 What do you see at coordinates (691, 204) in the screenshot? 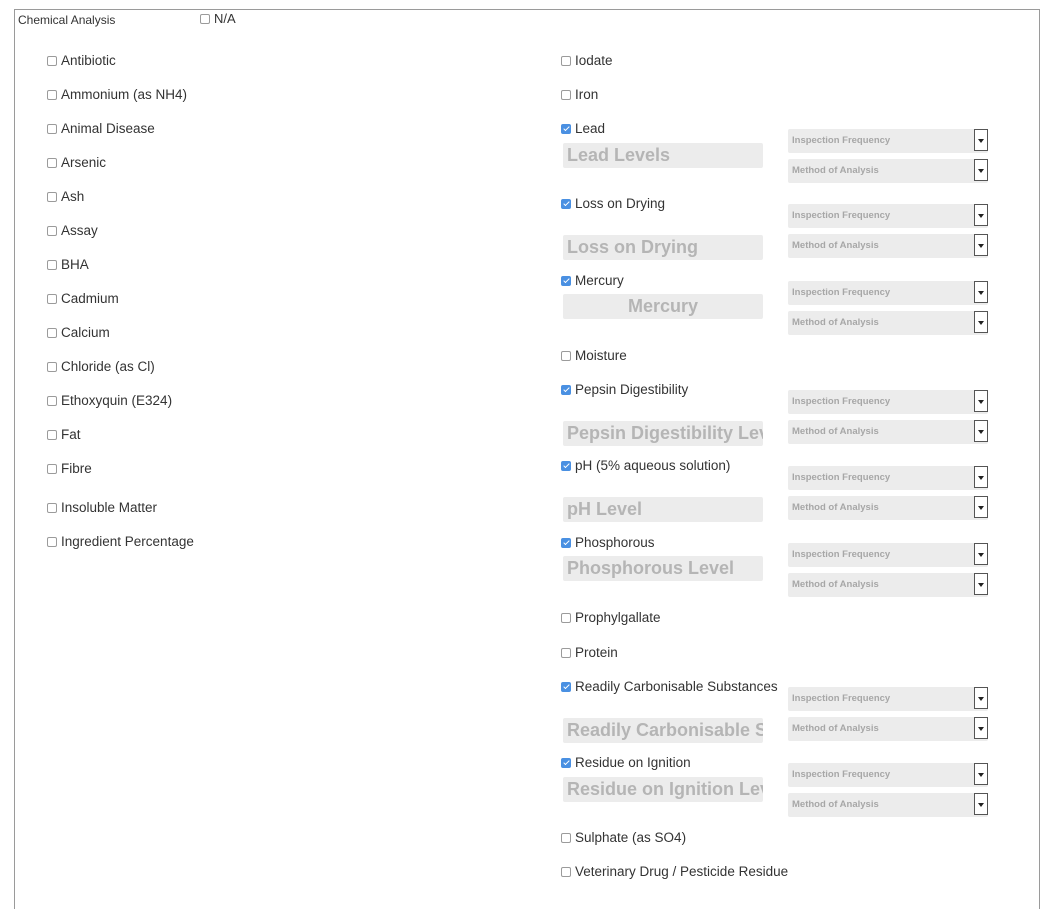
I see `checkbox-row-loss-on-drying: Loss on Drying` at bounding box center [691, 204].